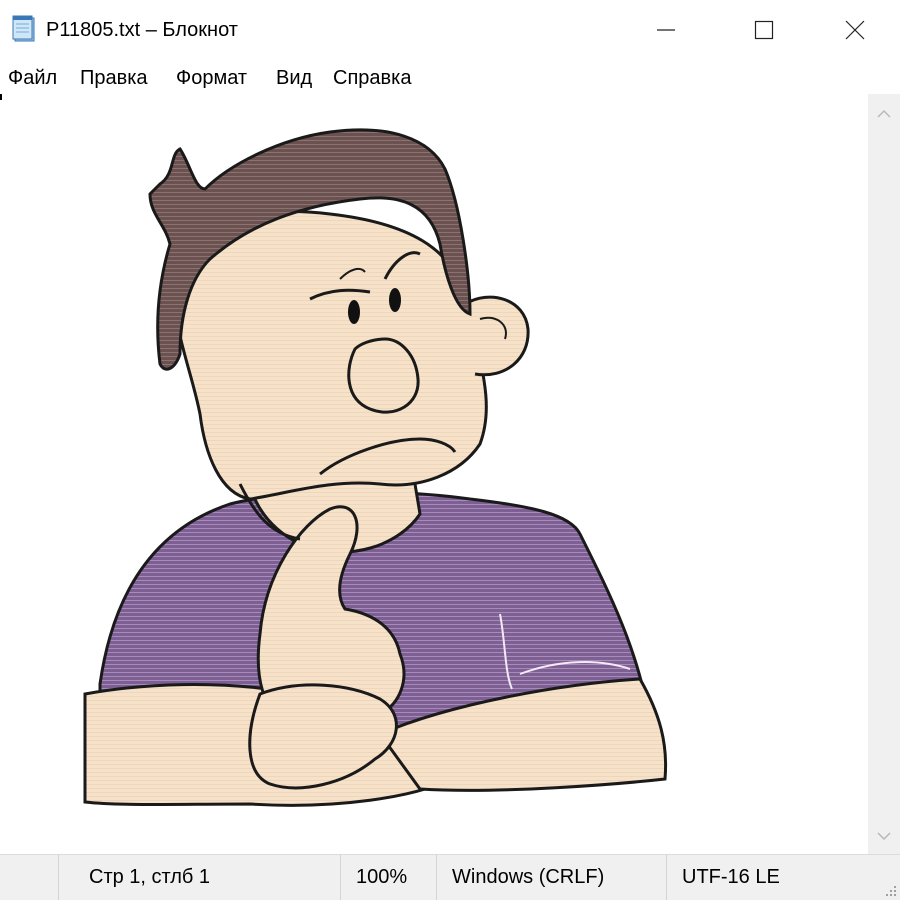 This screenshot has width=900, height=900. I want to click on left-eye, so click(354, 312).